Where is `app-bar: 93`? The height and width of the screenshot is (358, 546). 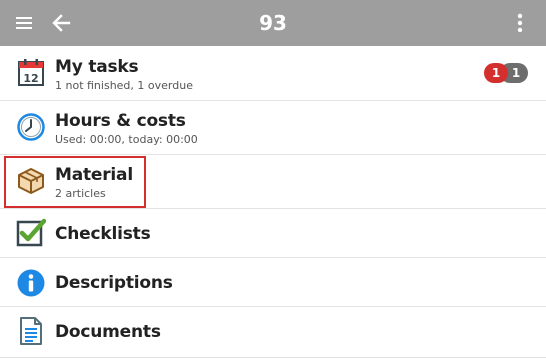 app-bar: 93 is located at coordinates (273, 23).